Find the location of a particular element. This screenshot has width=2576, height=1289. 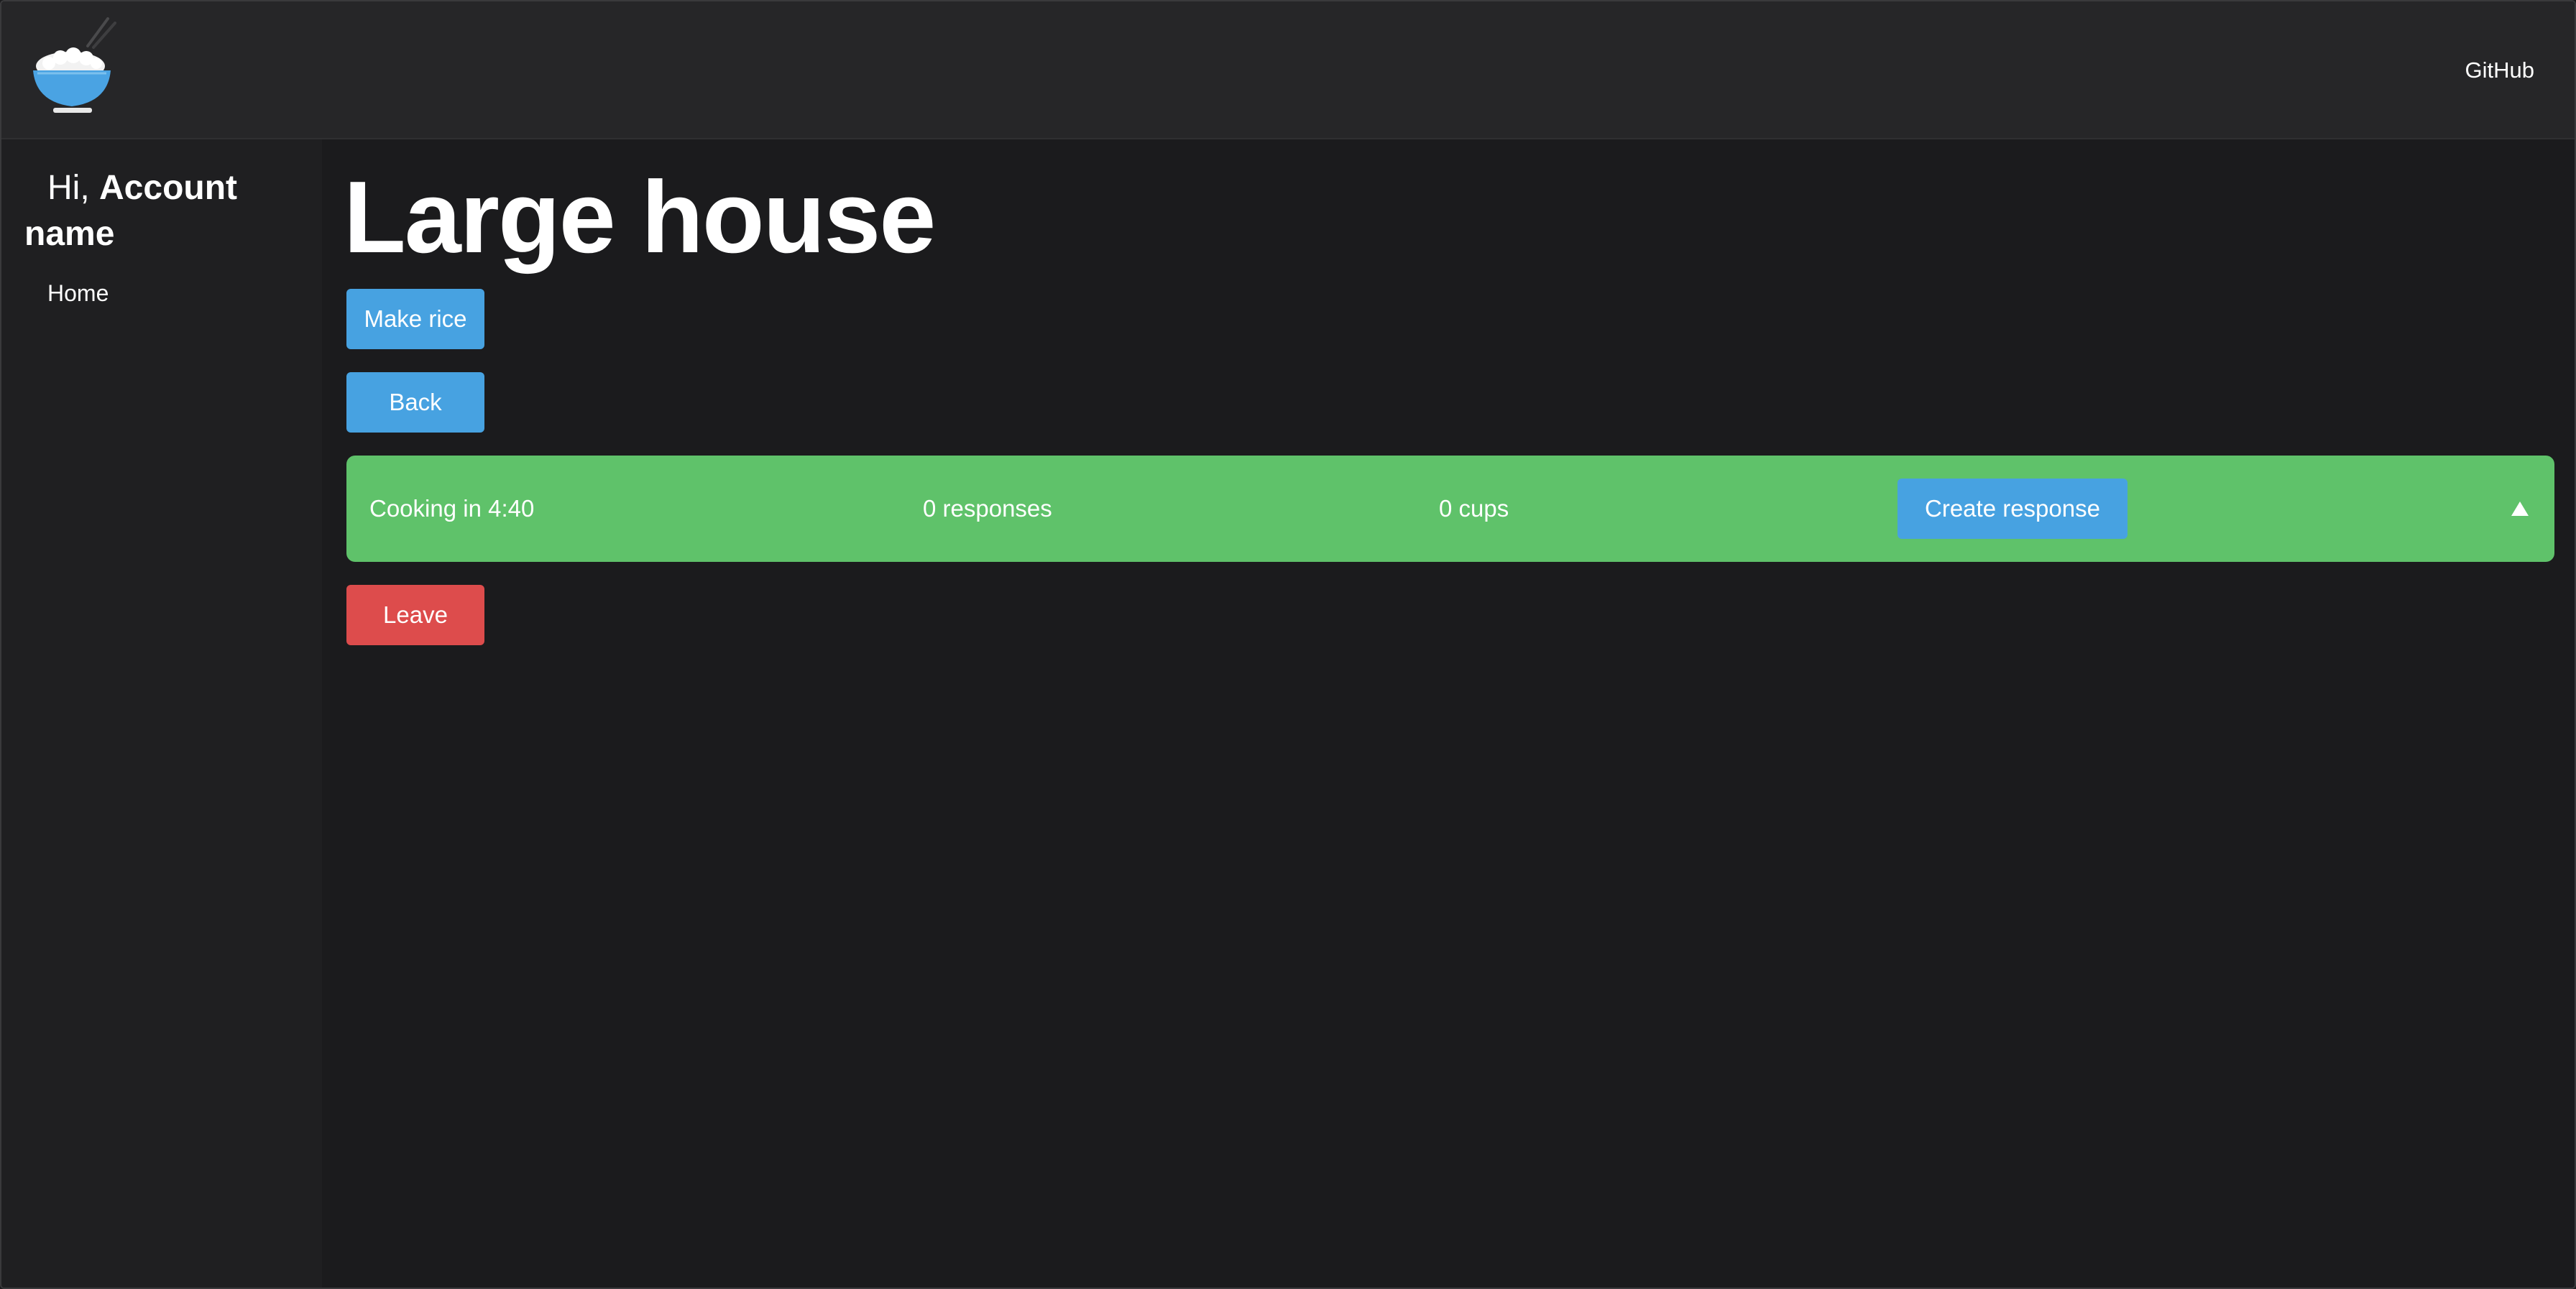

rice-bowl-icon is located at coordinates (71, 66).